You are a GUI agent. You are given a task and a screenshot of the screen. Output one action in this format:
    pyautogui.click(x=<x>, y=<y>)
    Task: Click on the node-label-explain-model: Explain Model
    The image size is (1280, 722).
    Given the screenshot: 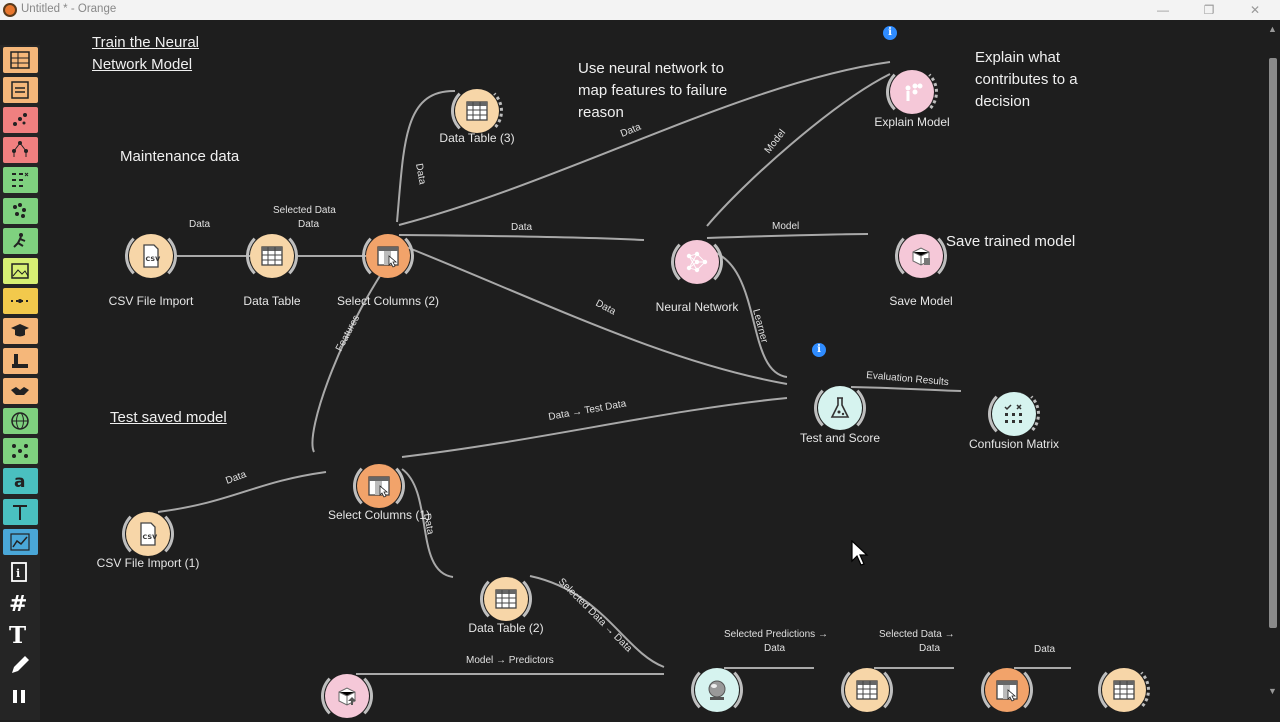 What is the action you would take?
    pyautogui.click(x=911, y=122)
    